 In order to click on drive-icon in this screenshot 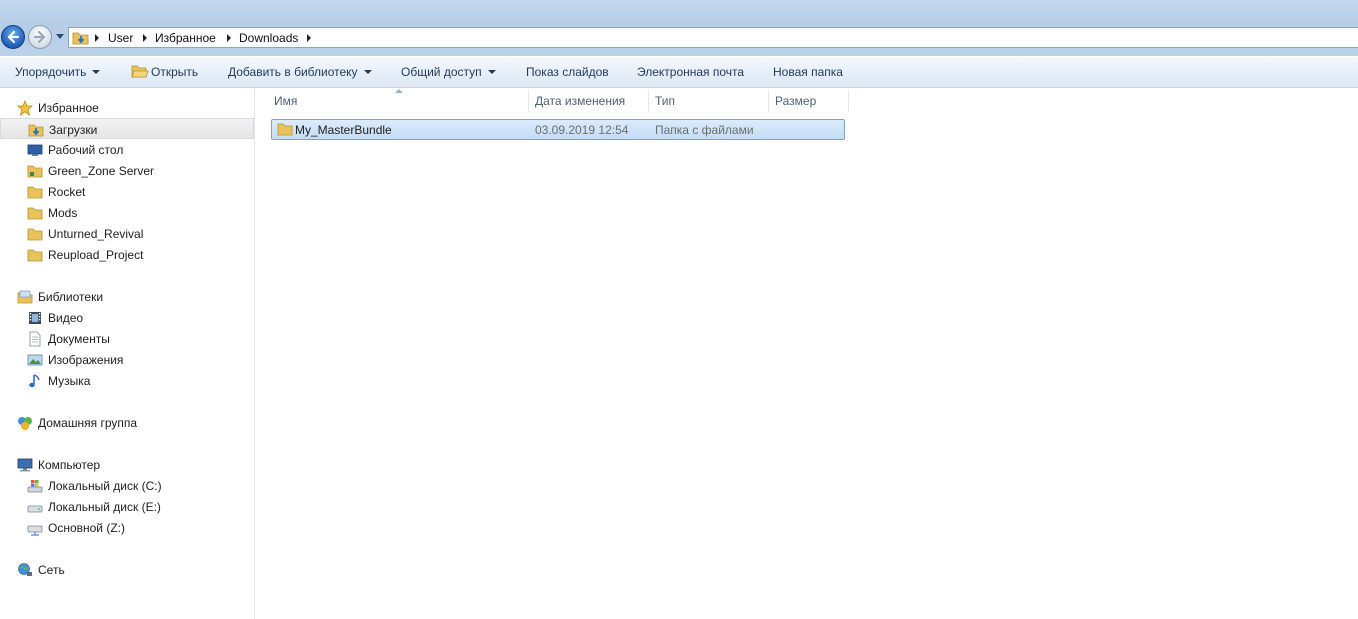, I will do `click(35, 509)`.